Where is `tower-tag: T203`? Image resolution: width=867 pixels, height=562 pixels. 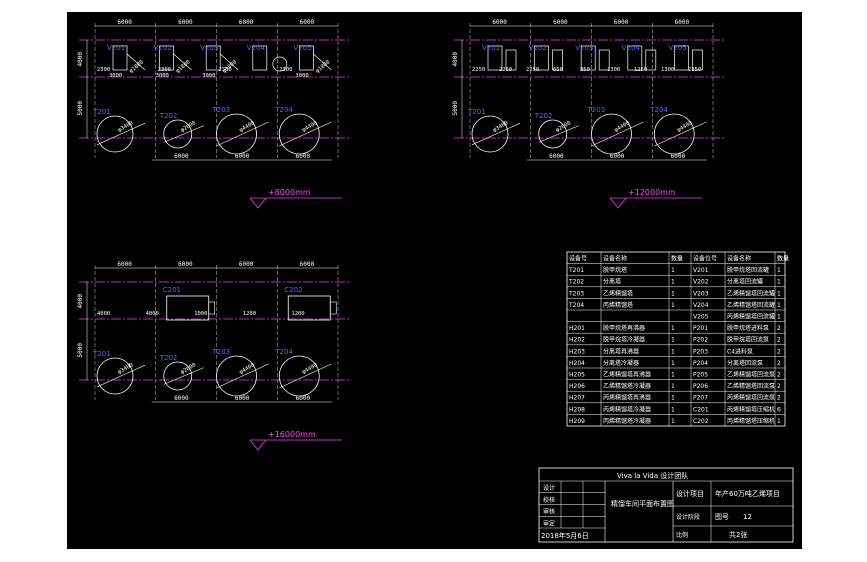
tower-tag: T203 is located at coordinates (596, 110).